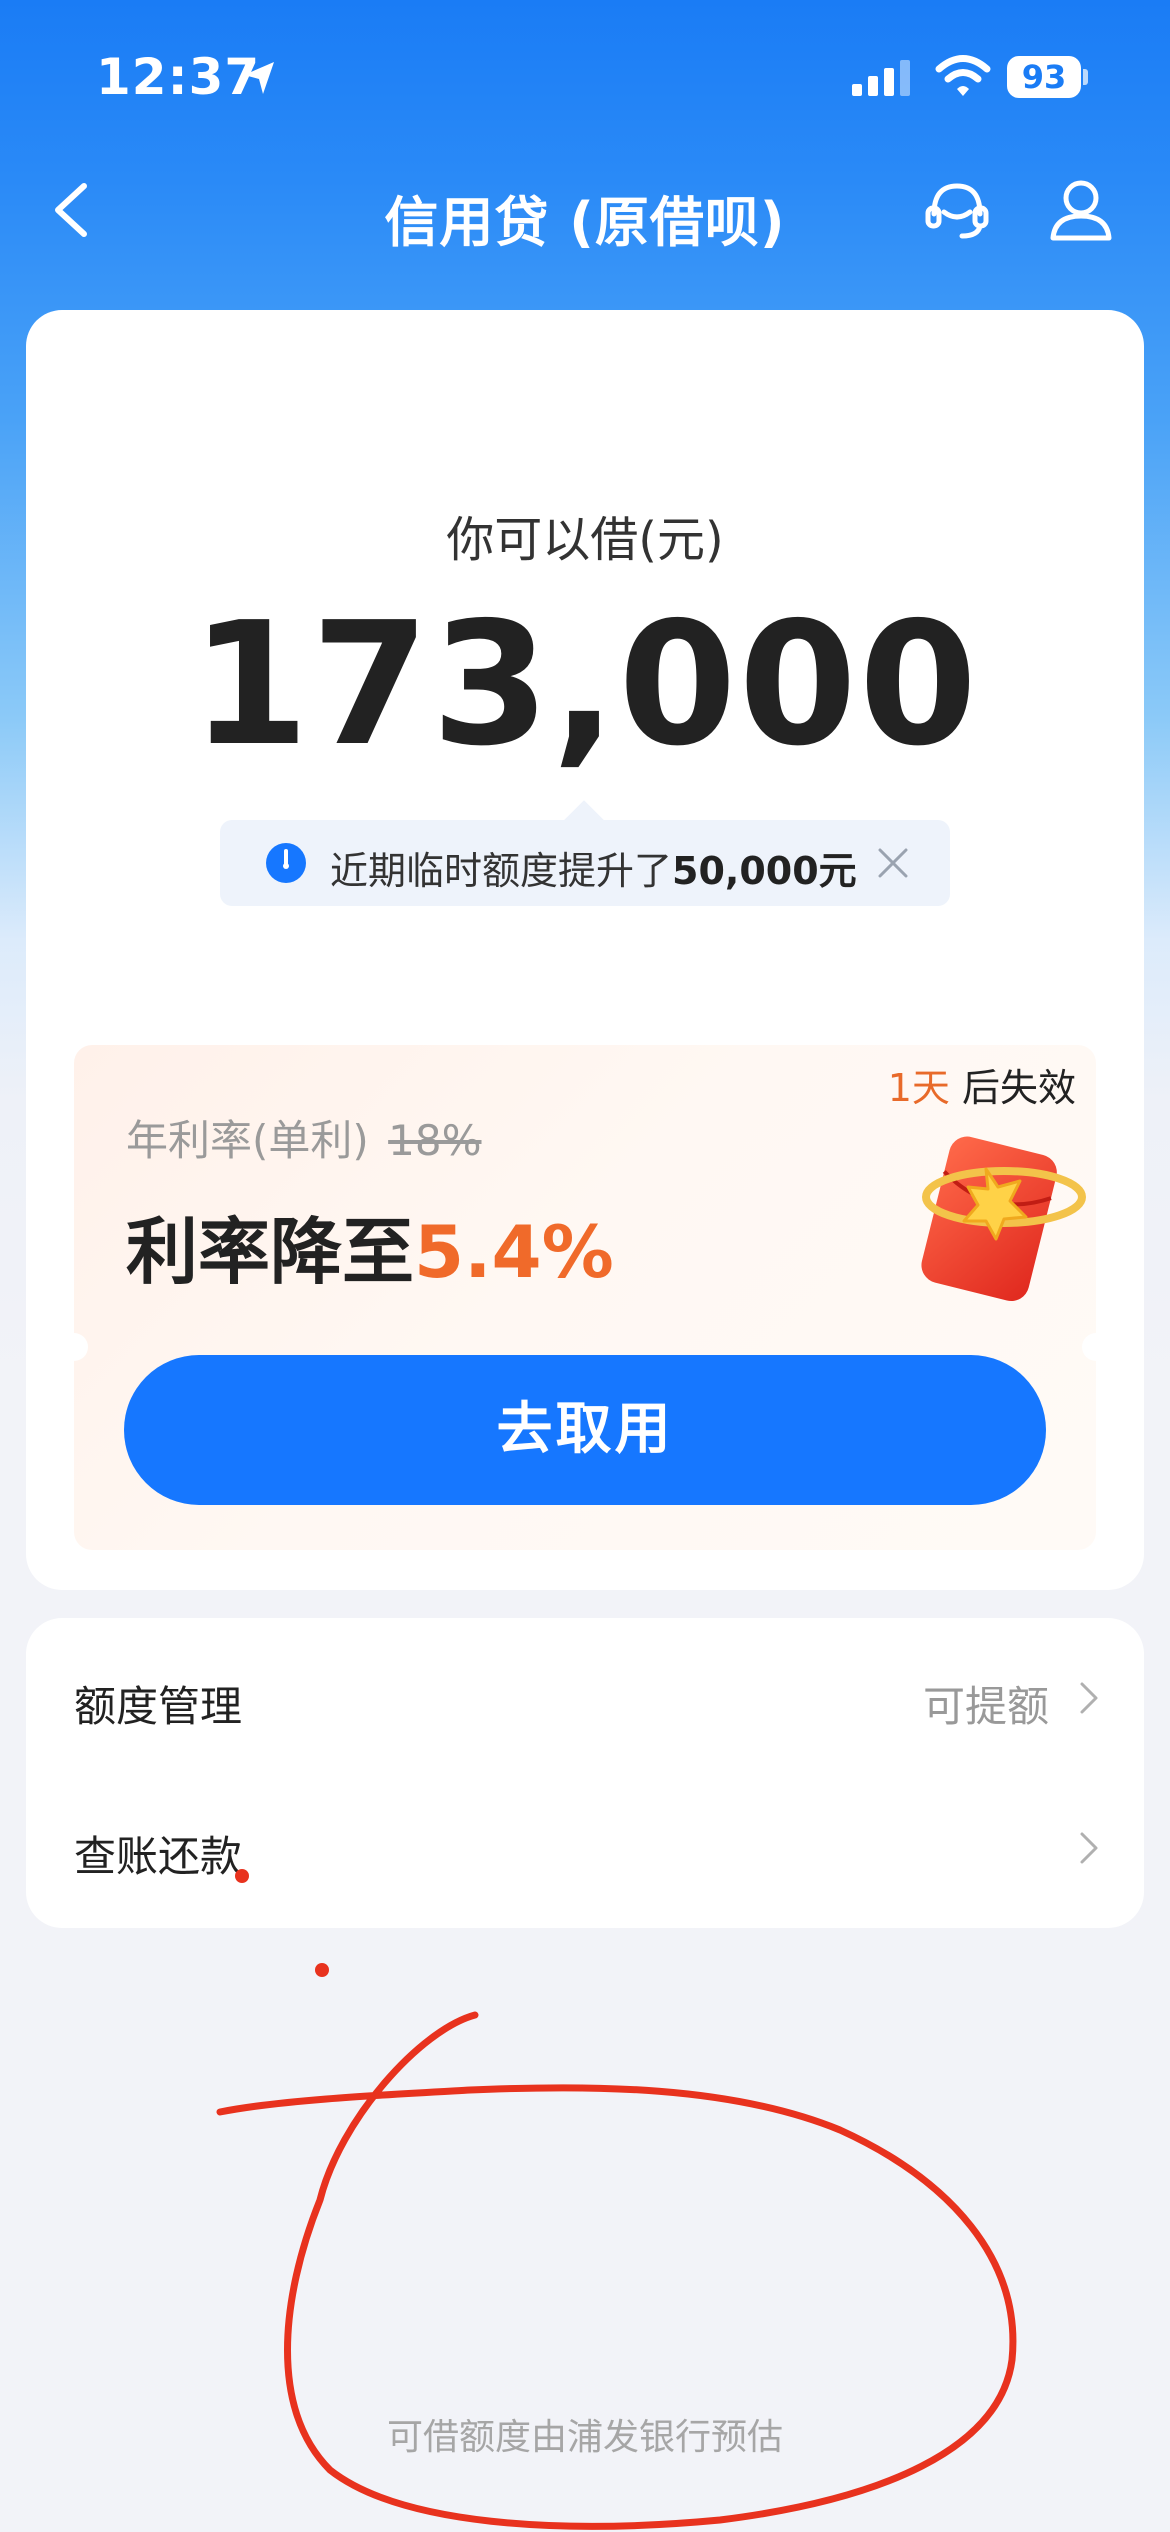 Image resolution: width=1170 pixels, height=2532 pixels. I want to click on menu-card: 额度管理 可提额 查账还款, so click(585, 1773).